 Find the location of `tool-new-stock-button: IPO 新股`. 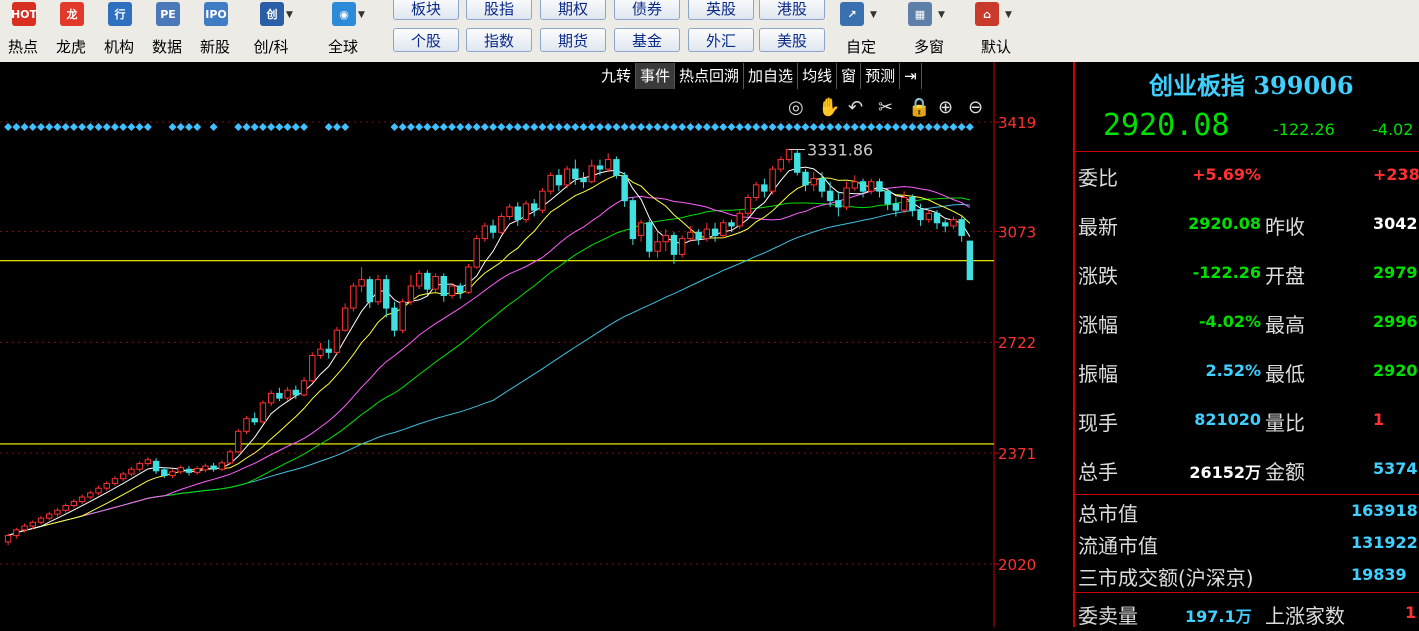

tool-new-stock-button: IPO 新股 is located at coordinates (215, 30).